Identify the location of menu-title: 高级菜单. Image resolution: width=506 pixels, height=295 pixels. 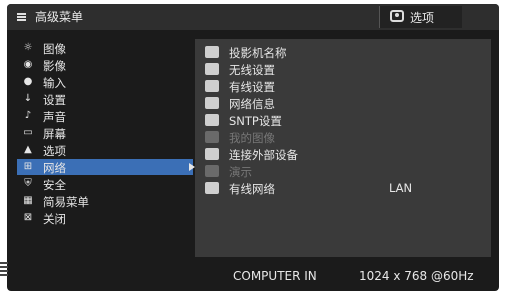
(59, 17).